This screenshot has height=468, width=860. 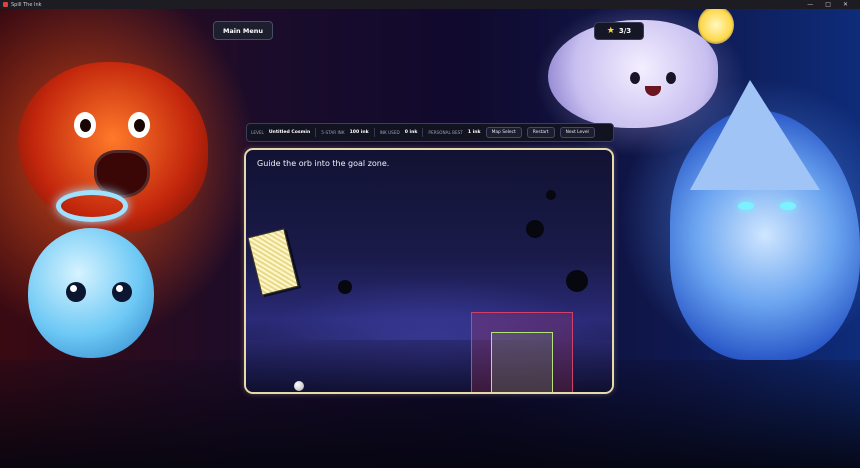 What do you see at coordinates (653, 91) in the screenshot?
I see `cloud-mouth` at bounding box center [653, 91].